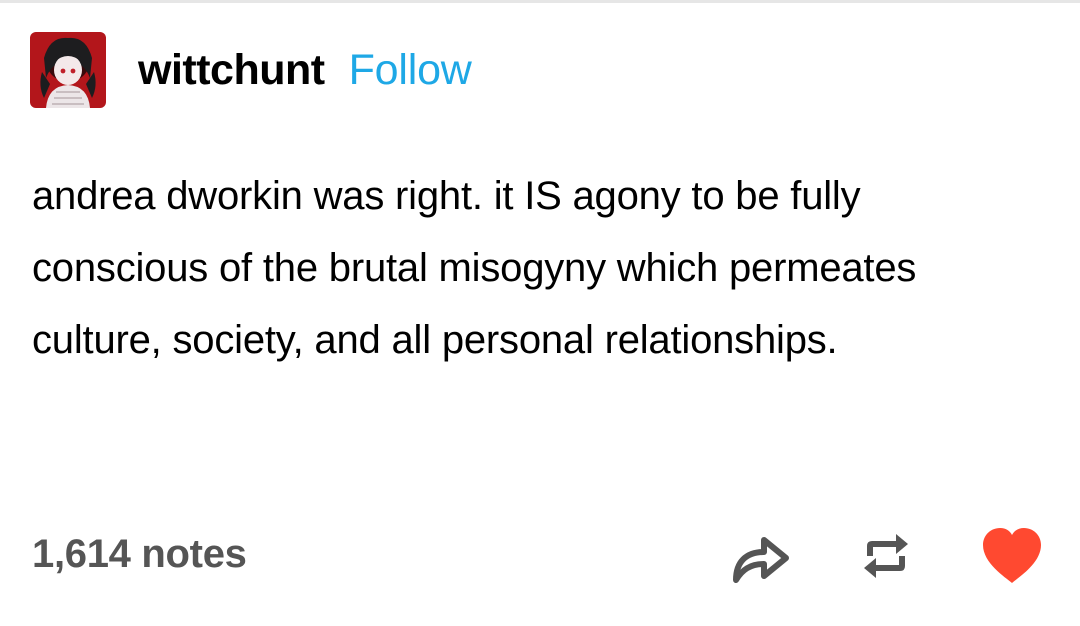  I want to click on blog-name: wittchunt, so click(231, 70).